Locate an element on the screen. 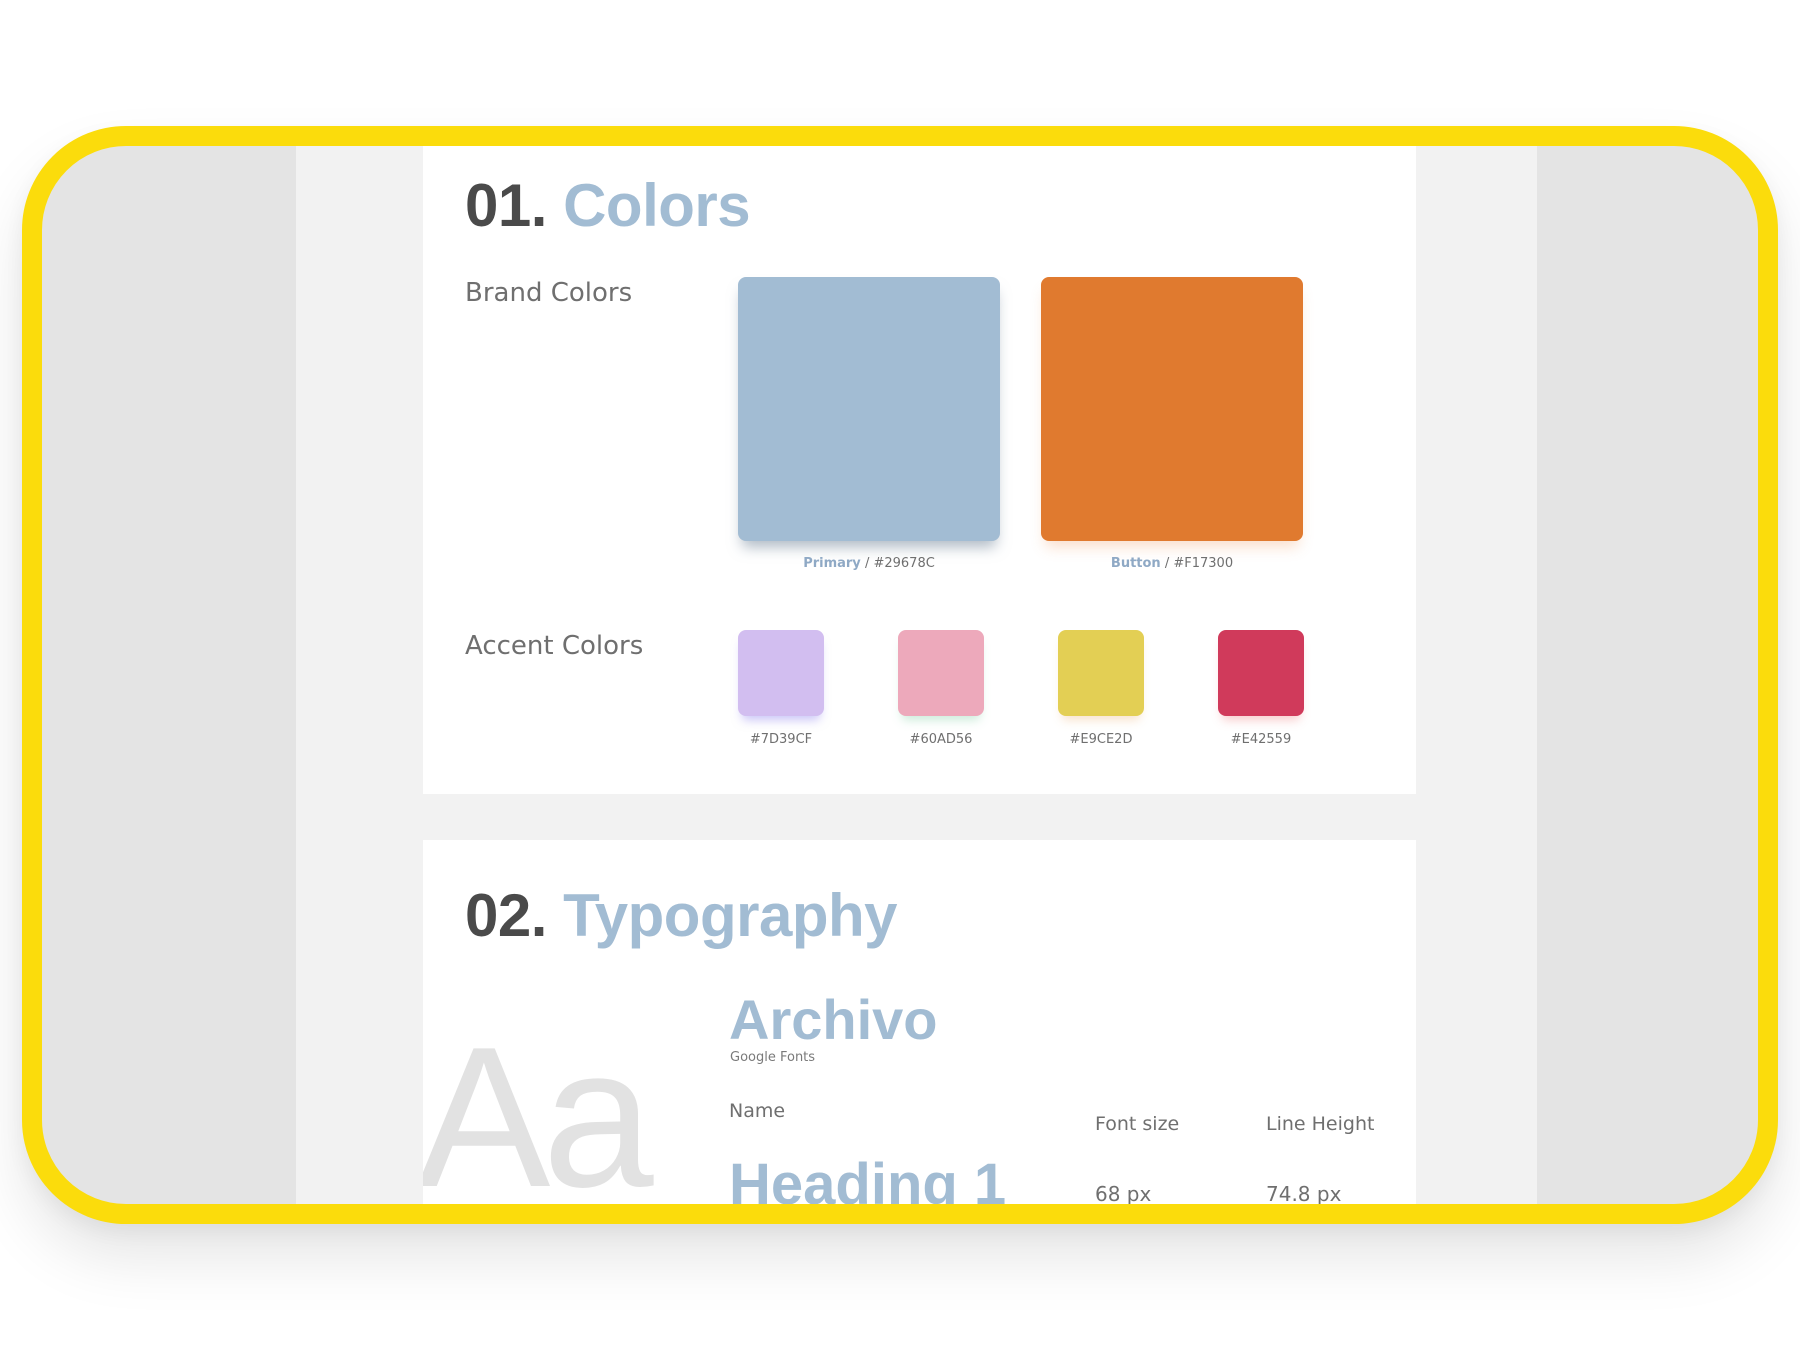  brand-colors-label: Brand Colors is located at coordinates (549, 293).